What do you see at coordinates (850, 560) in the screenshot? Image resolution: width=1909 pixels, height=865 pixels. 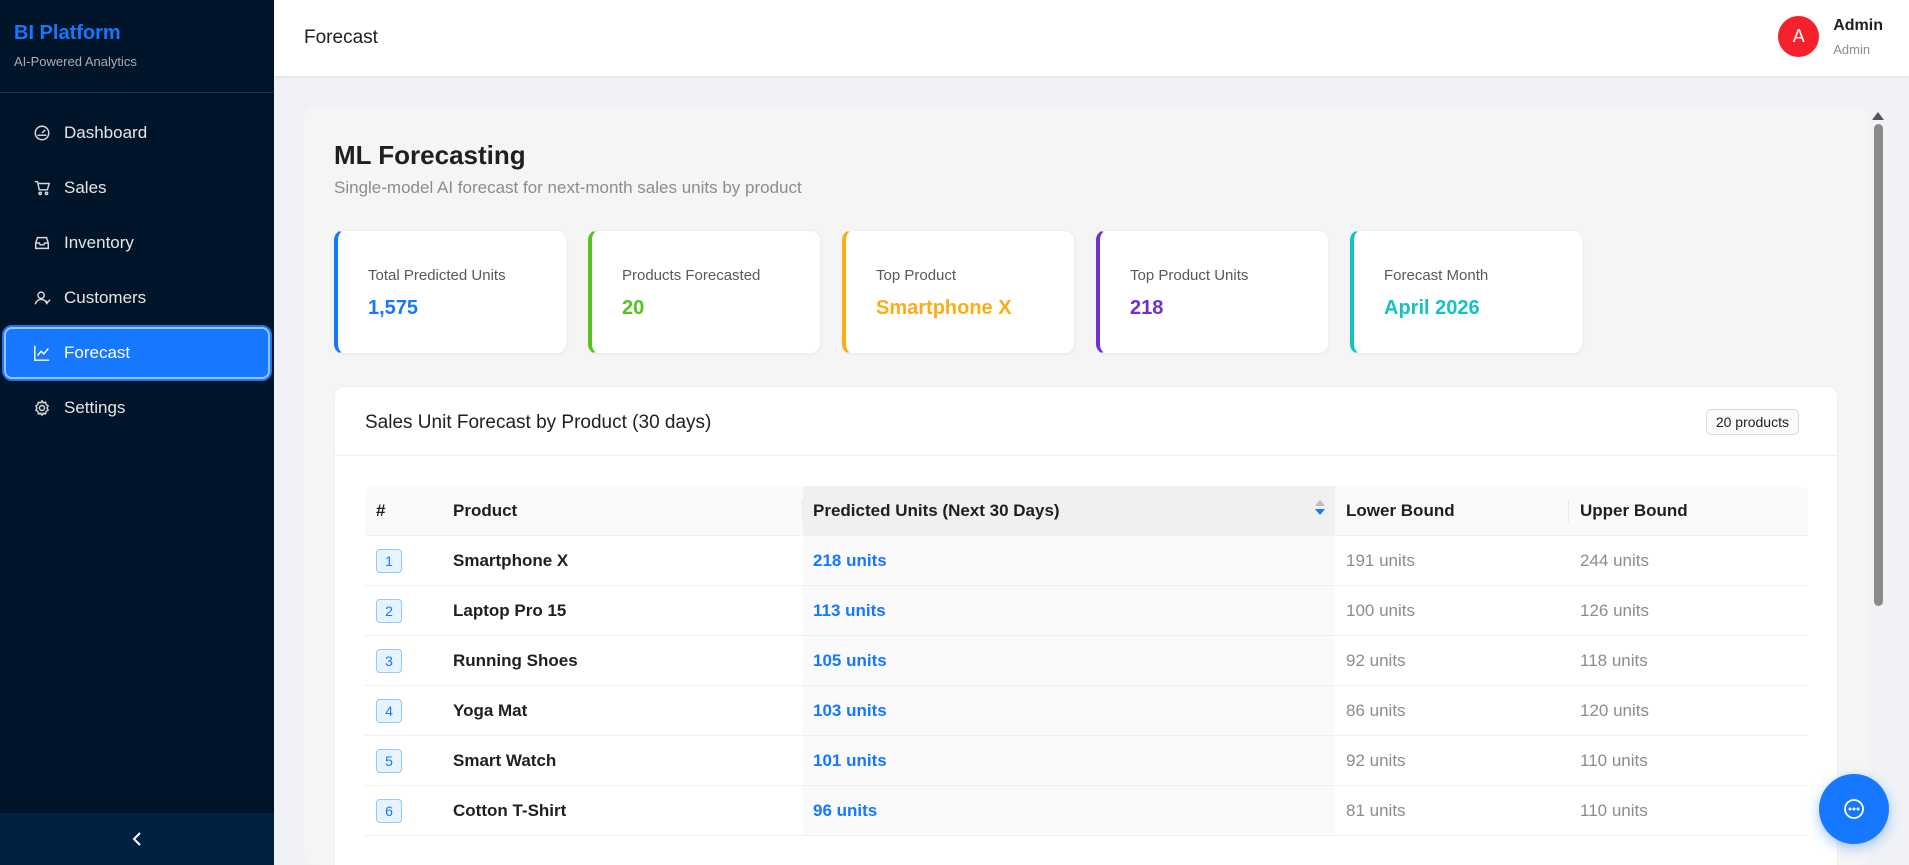 I see `predicted-units: 218 units` at bounding box center [850, 560].